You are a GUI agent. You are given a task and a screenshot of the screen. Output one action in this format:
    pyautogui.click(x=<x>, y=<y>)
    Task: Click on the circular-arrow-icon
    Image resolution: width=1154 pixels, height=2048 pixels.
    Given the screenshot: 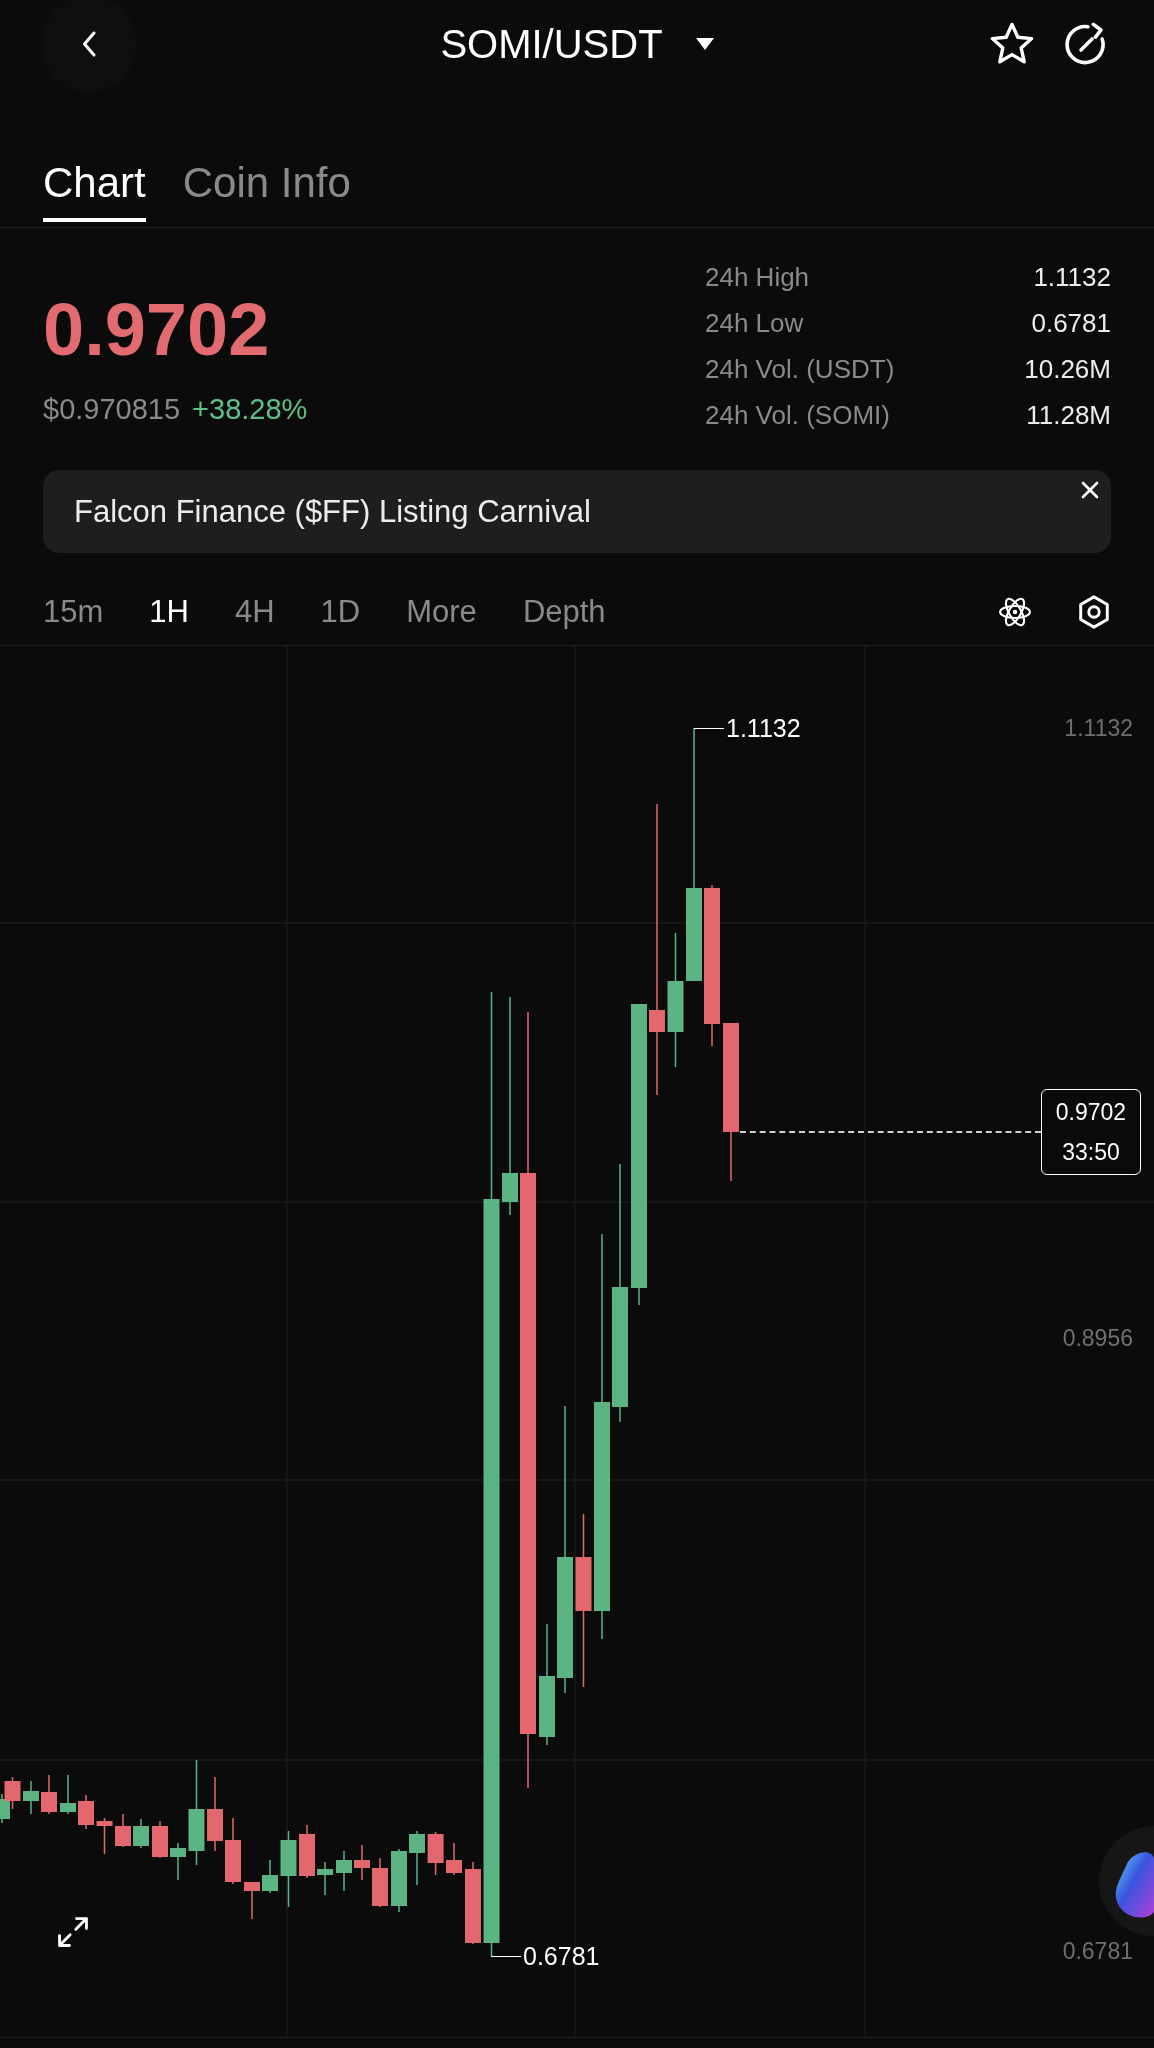 What is the action you would take?
    pyautogui.click(x=1085, y=44)
    